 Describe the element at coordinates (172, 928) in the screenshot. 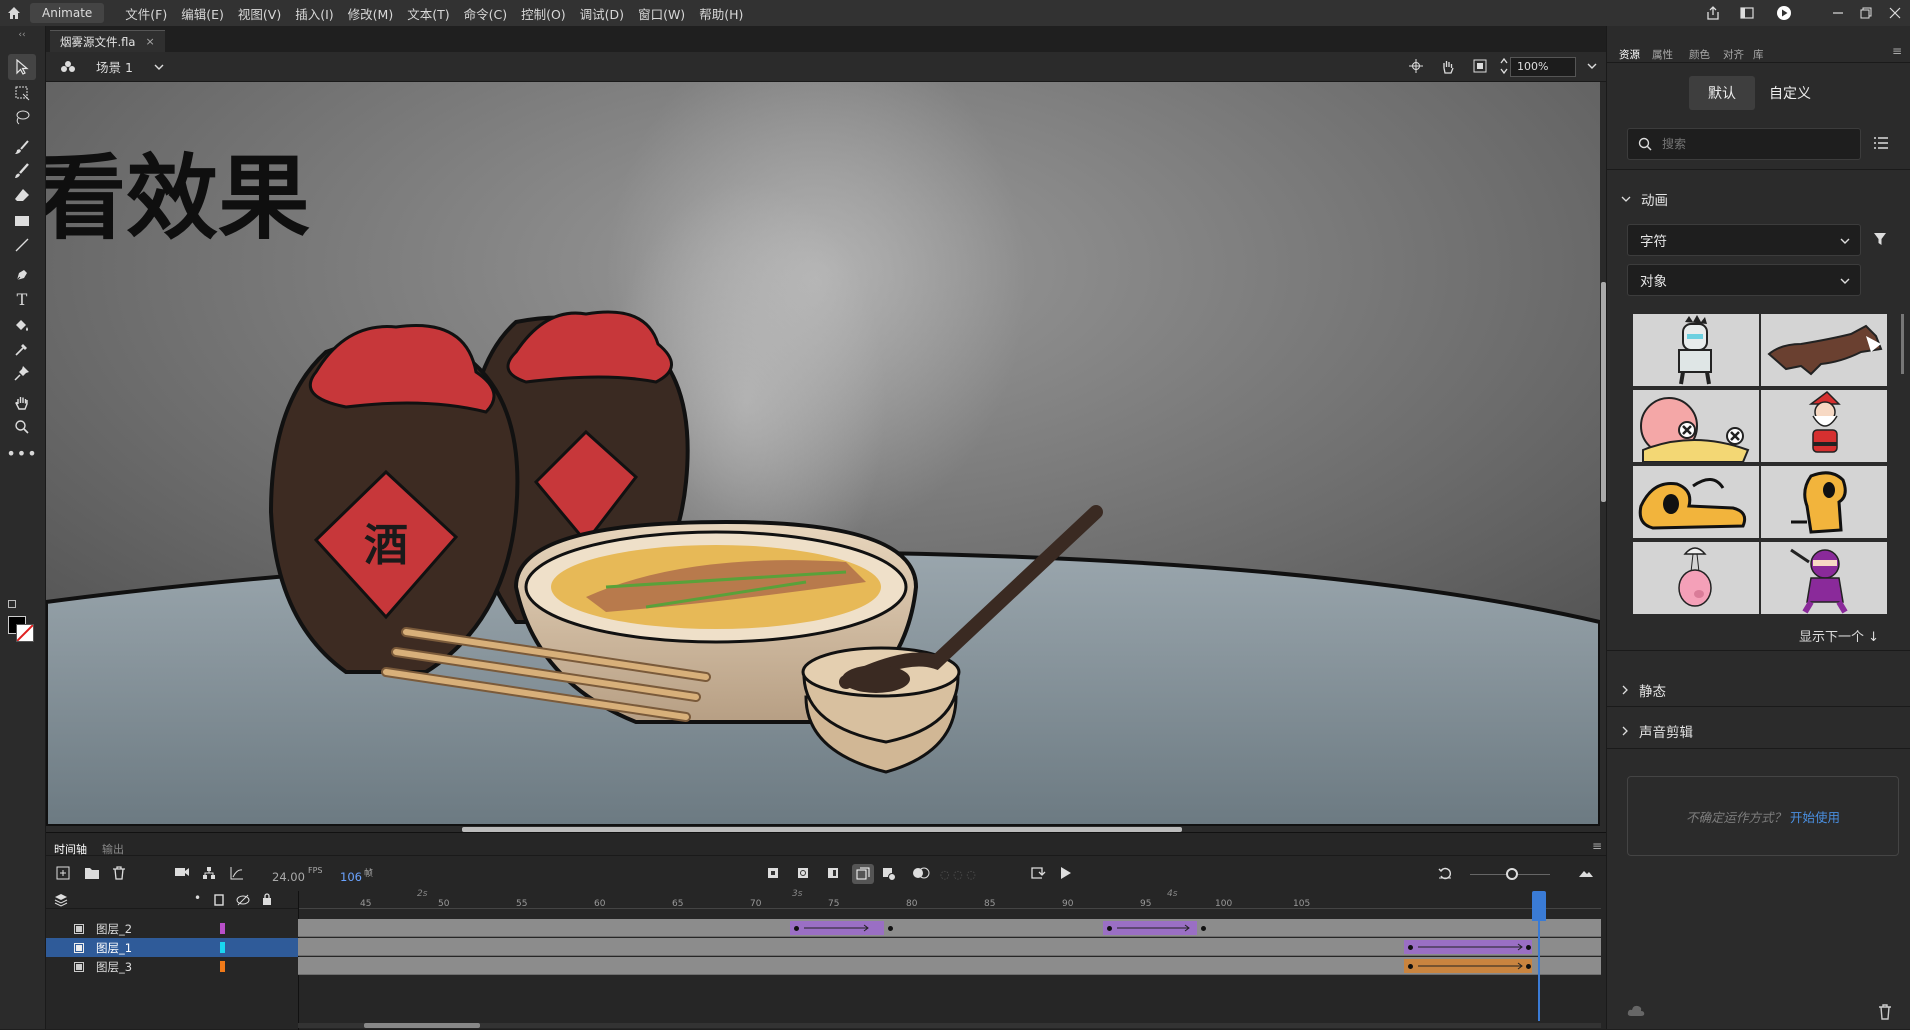

I see `layer-row: 图层_2` at that location.